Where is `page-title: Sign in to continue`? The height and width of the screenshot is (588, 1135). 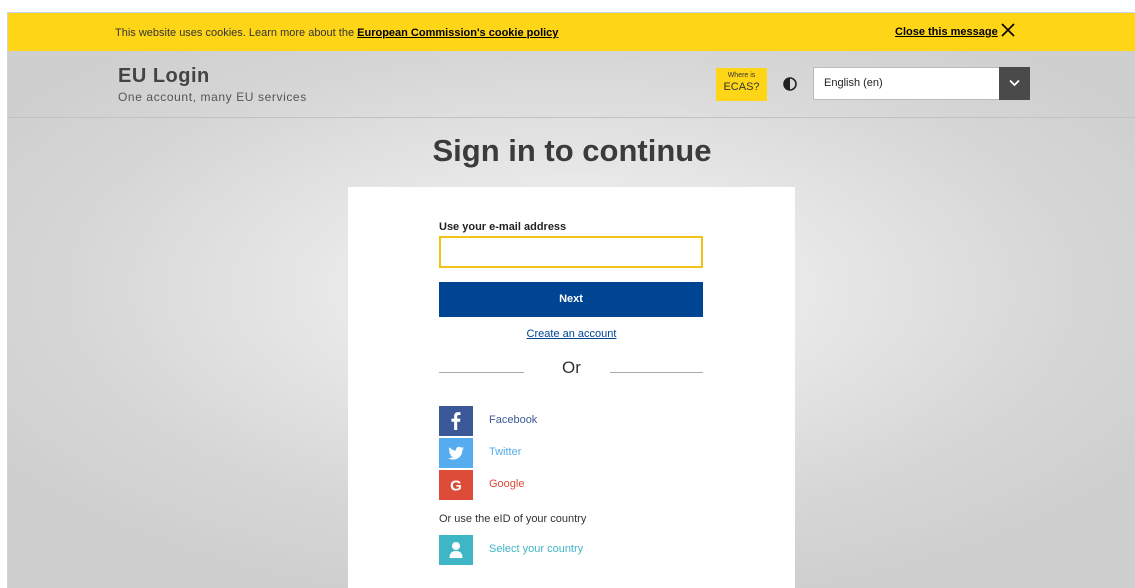
page-title: Sign in to continue is located at coordinates (572, 150).